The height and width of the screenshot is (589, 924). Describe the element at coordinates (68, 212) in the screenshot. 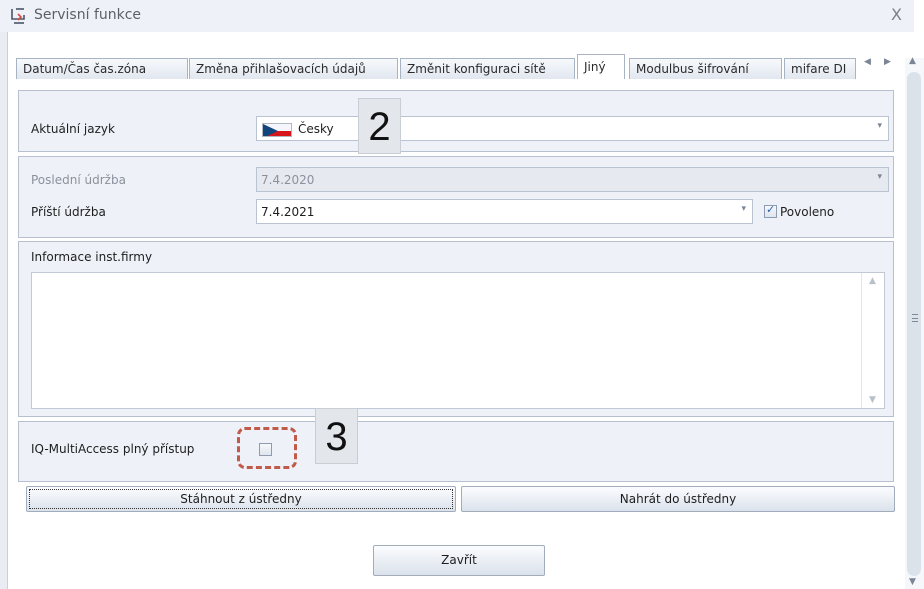

I see `next-maintenance-label: Příští údržba` at that location.